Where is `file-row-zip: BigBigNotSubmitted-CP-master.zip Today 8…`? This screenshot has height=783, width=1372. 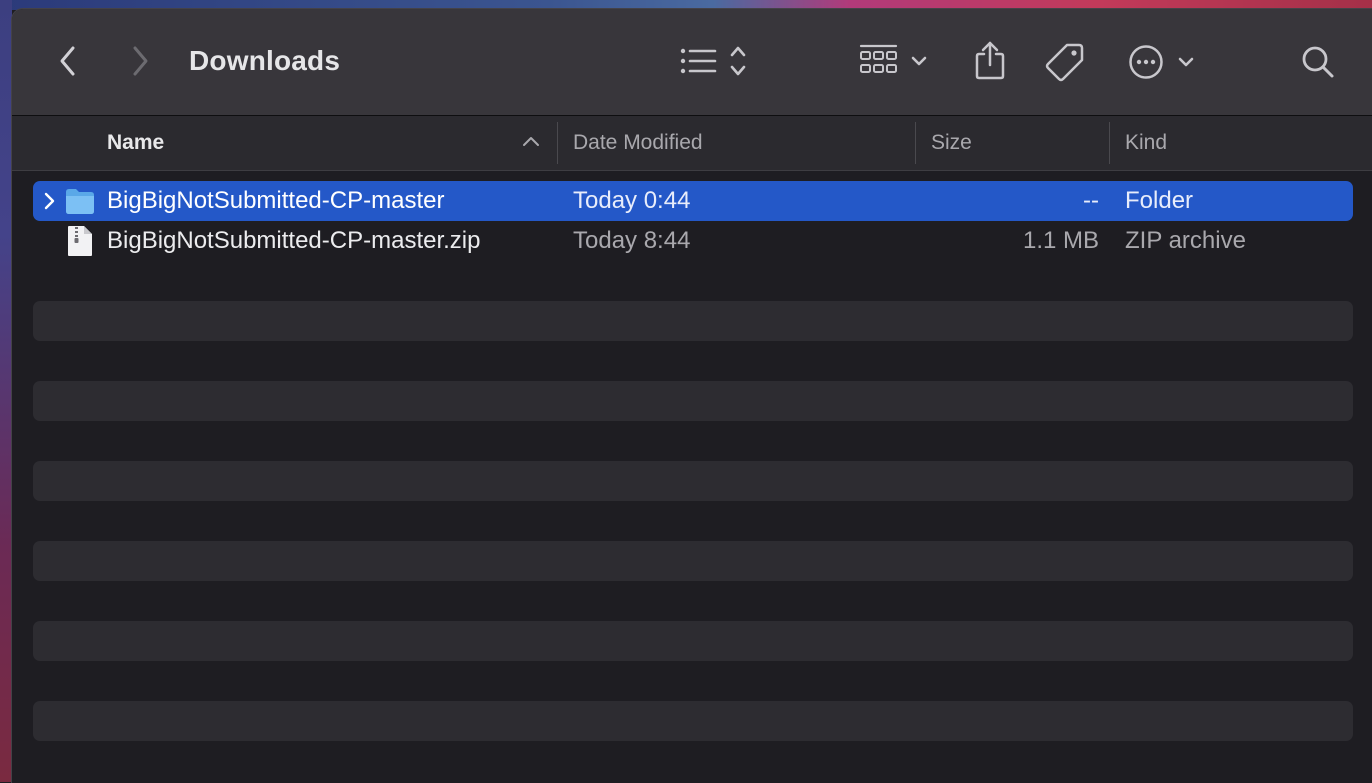
file-row-zip: BigBigNotSubmitted-CP-master.zip Today 8… is located at coordinates (693, 241).